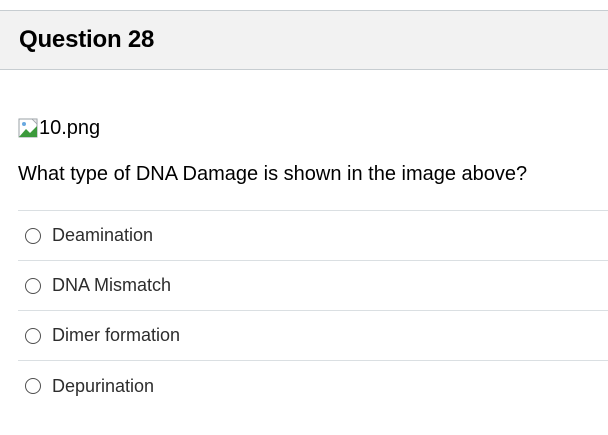 The width and height of the screenshot is (608, 435). I want to click on question-header: Question 28, so click(304, 40).